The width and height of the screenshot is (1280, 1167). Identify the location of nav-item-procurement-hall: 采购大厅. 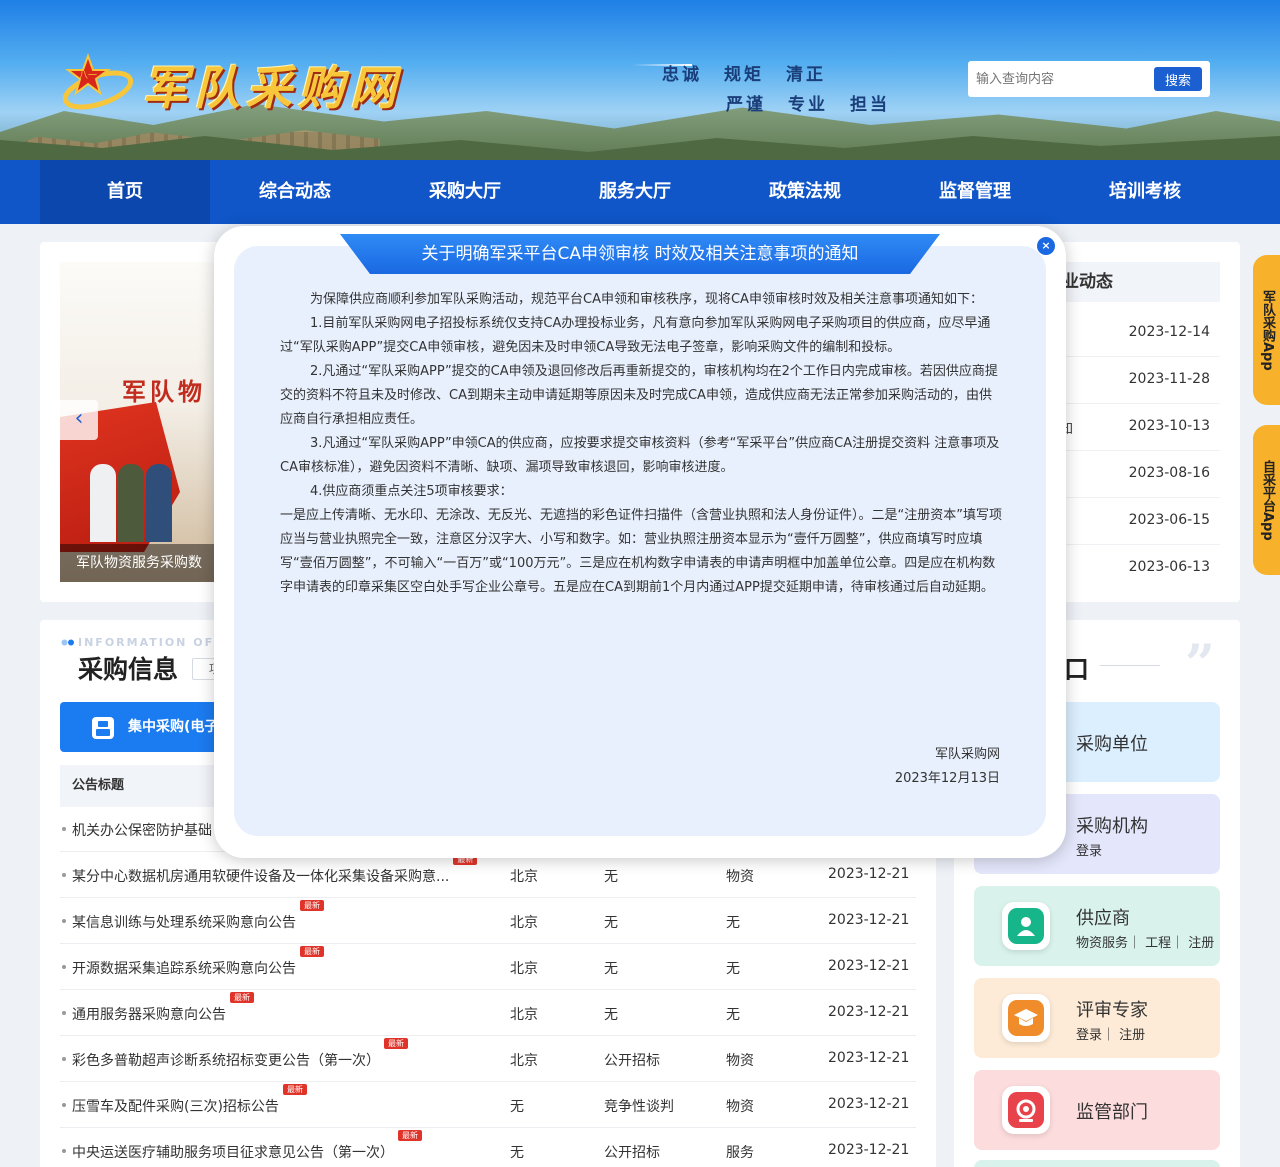
(465, 192).